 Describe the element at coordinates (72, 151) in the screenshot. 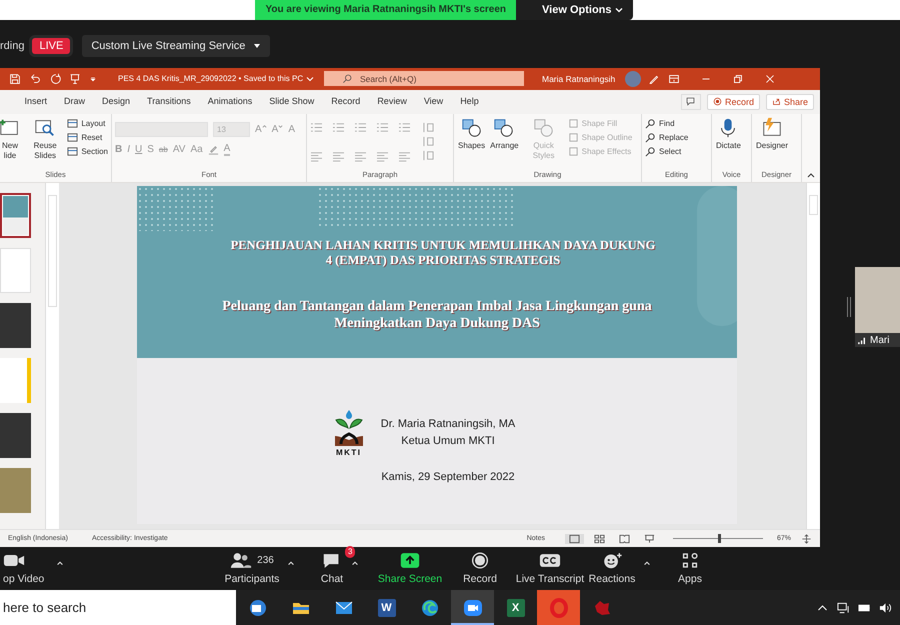

I see `section-icon` at that location.